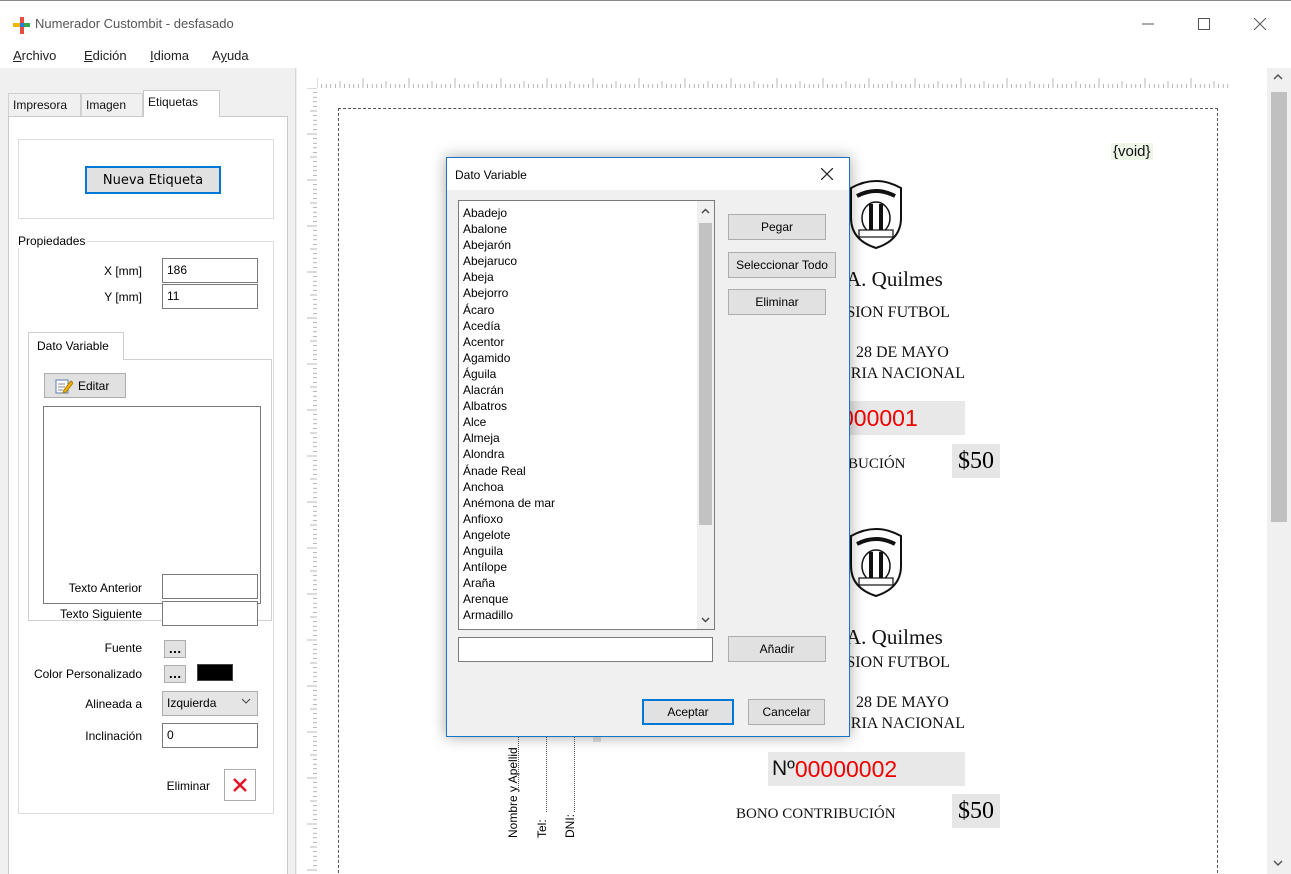  What do you see at coordinates (783, 768) in the screenshot?
I see `ticket2-number-prefix: Nº` at bounding box center [783, 768].